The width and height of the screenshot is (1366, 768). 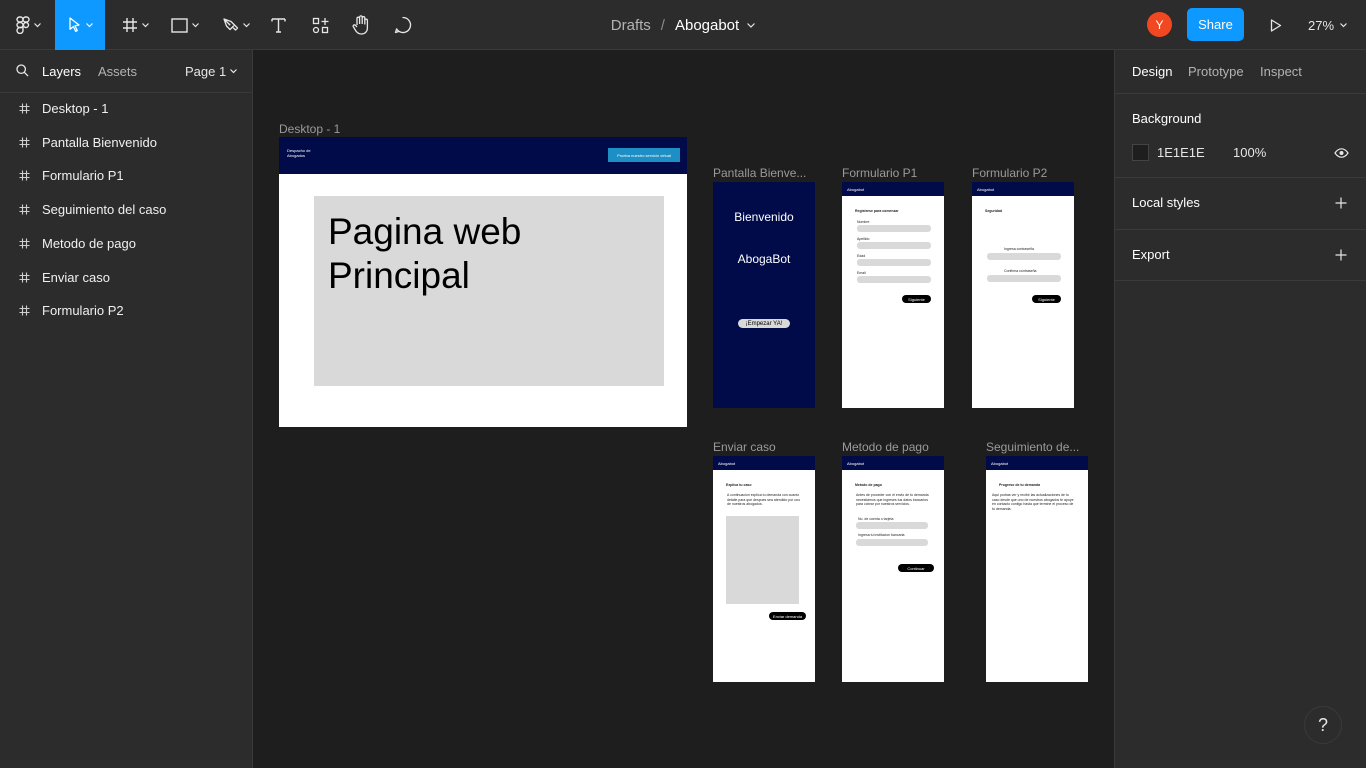 What do you see at coordinates (126, 176) in the screenshot?
I see `layer-row: Formulario P1` at bounding box center [126, 176].